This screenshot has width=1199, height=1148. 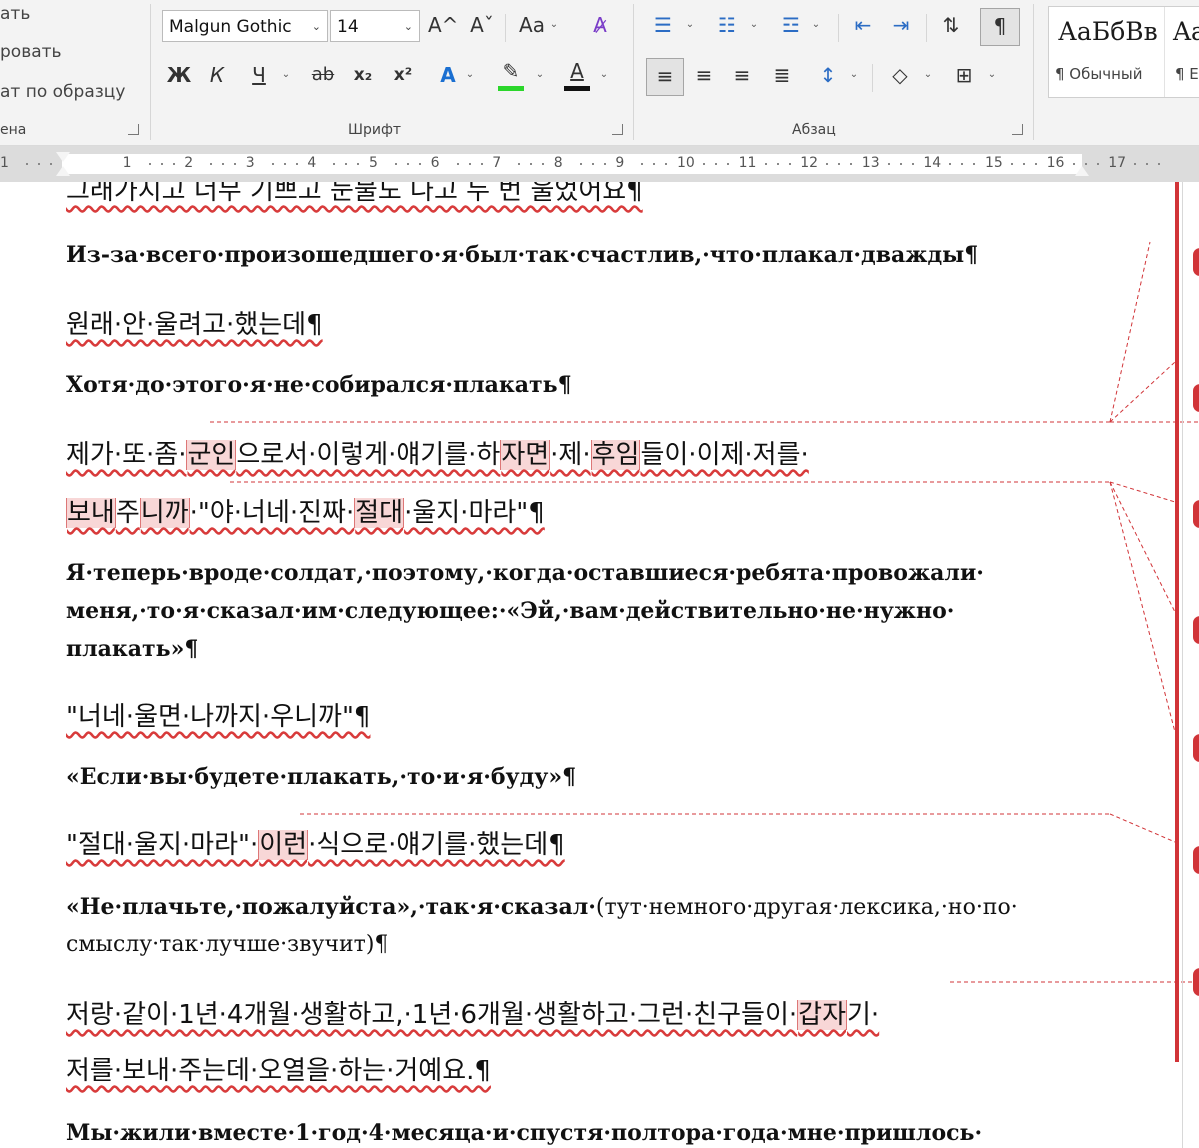 What do you see at coordinates (403, 75) in the screenshot?
I see `superscript-button: x²` at bounding box center [403, 75].